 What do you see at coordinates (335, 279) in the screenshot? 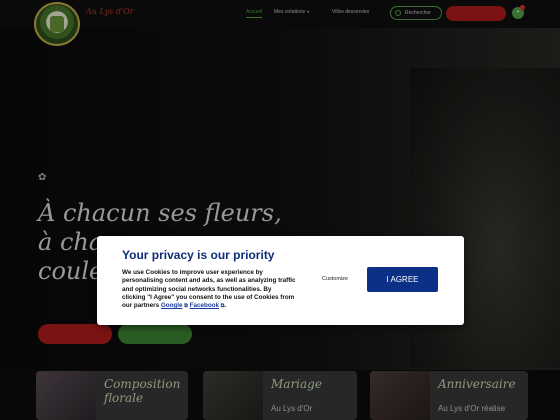
I see `customize-button: Customize` at bounding box center [335, 279].